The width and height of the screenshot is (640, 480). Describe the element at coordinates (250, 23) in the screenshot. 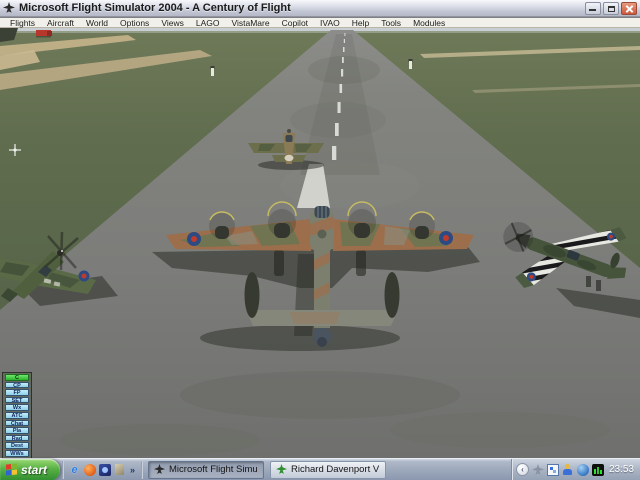

I see `menu-item-vistamare: VistaMare` at that location.